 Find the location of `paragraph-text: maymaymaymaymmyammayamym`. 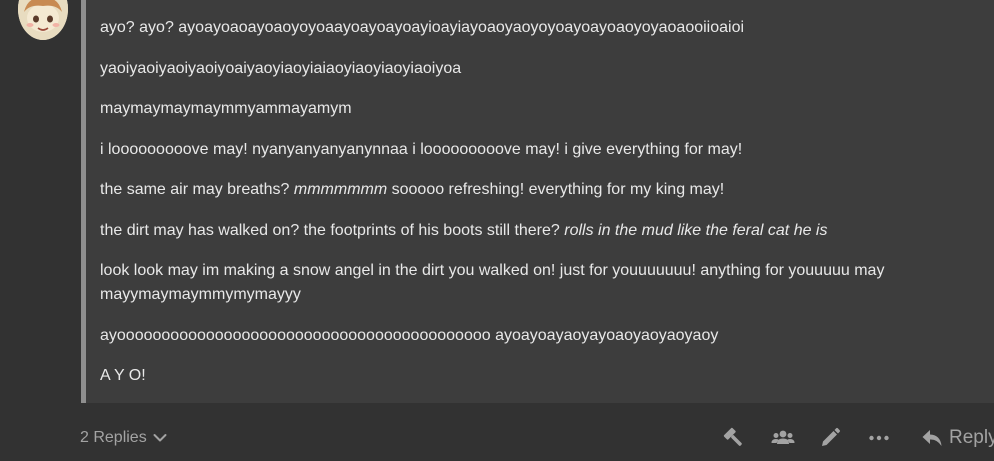

paragraph-text: maymaymaymaymmyammayamym is located at coordinates (226, 108).